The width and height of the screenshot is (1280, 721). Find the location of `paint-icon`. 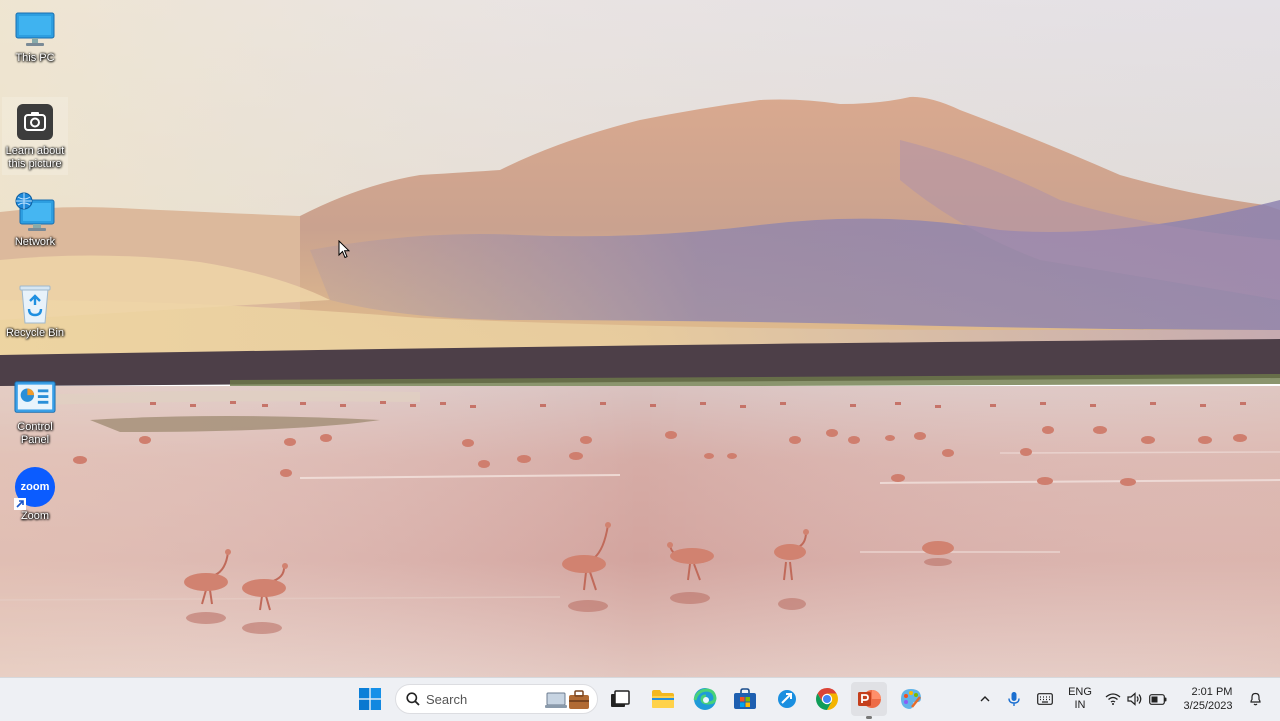

paint-icon is located at coordinates (911, 699).